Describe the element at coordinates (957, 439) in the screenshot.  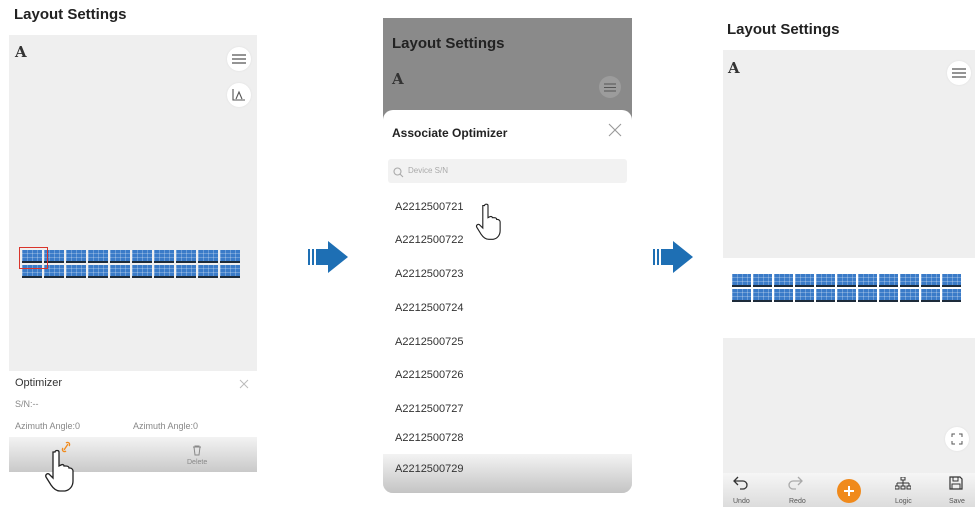
I see `fullscreen-icon` at that location.